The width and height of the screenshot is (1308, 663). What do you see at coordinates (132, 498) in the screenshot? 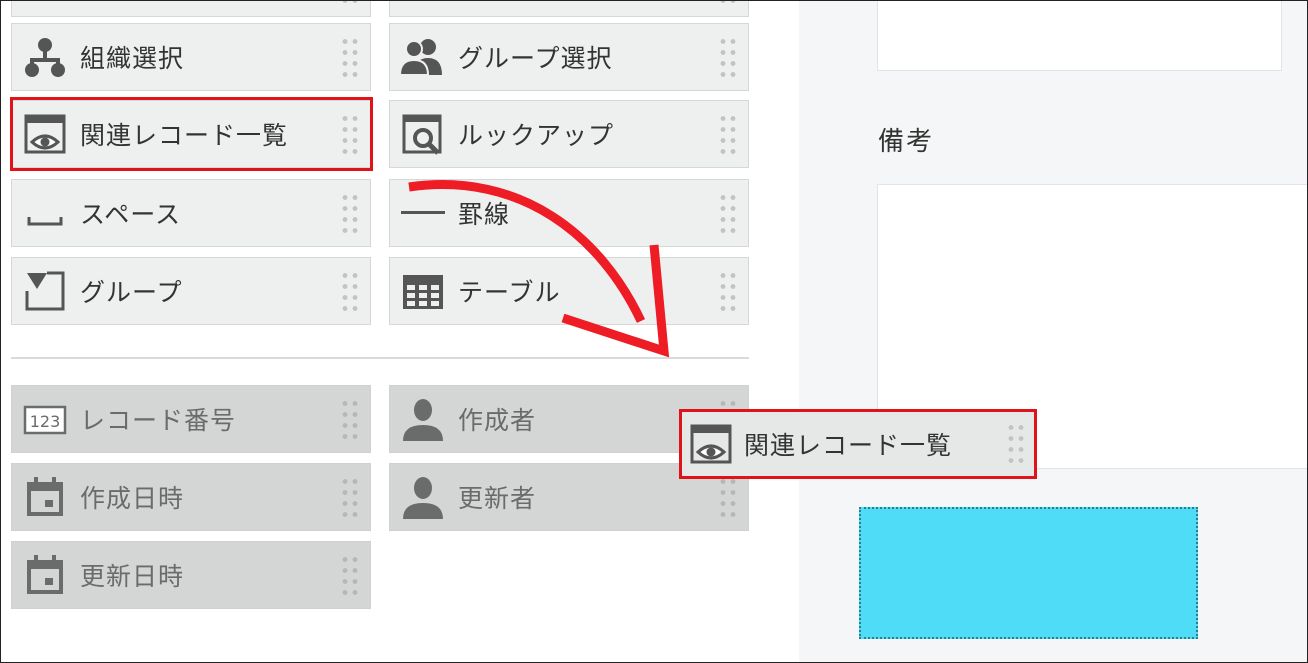
I see `palette-item-label: 作成日時` at bounding box center [132, 498].